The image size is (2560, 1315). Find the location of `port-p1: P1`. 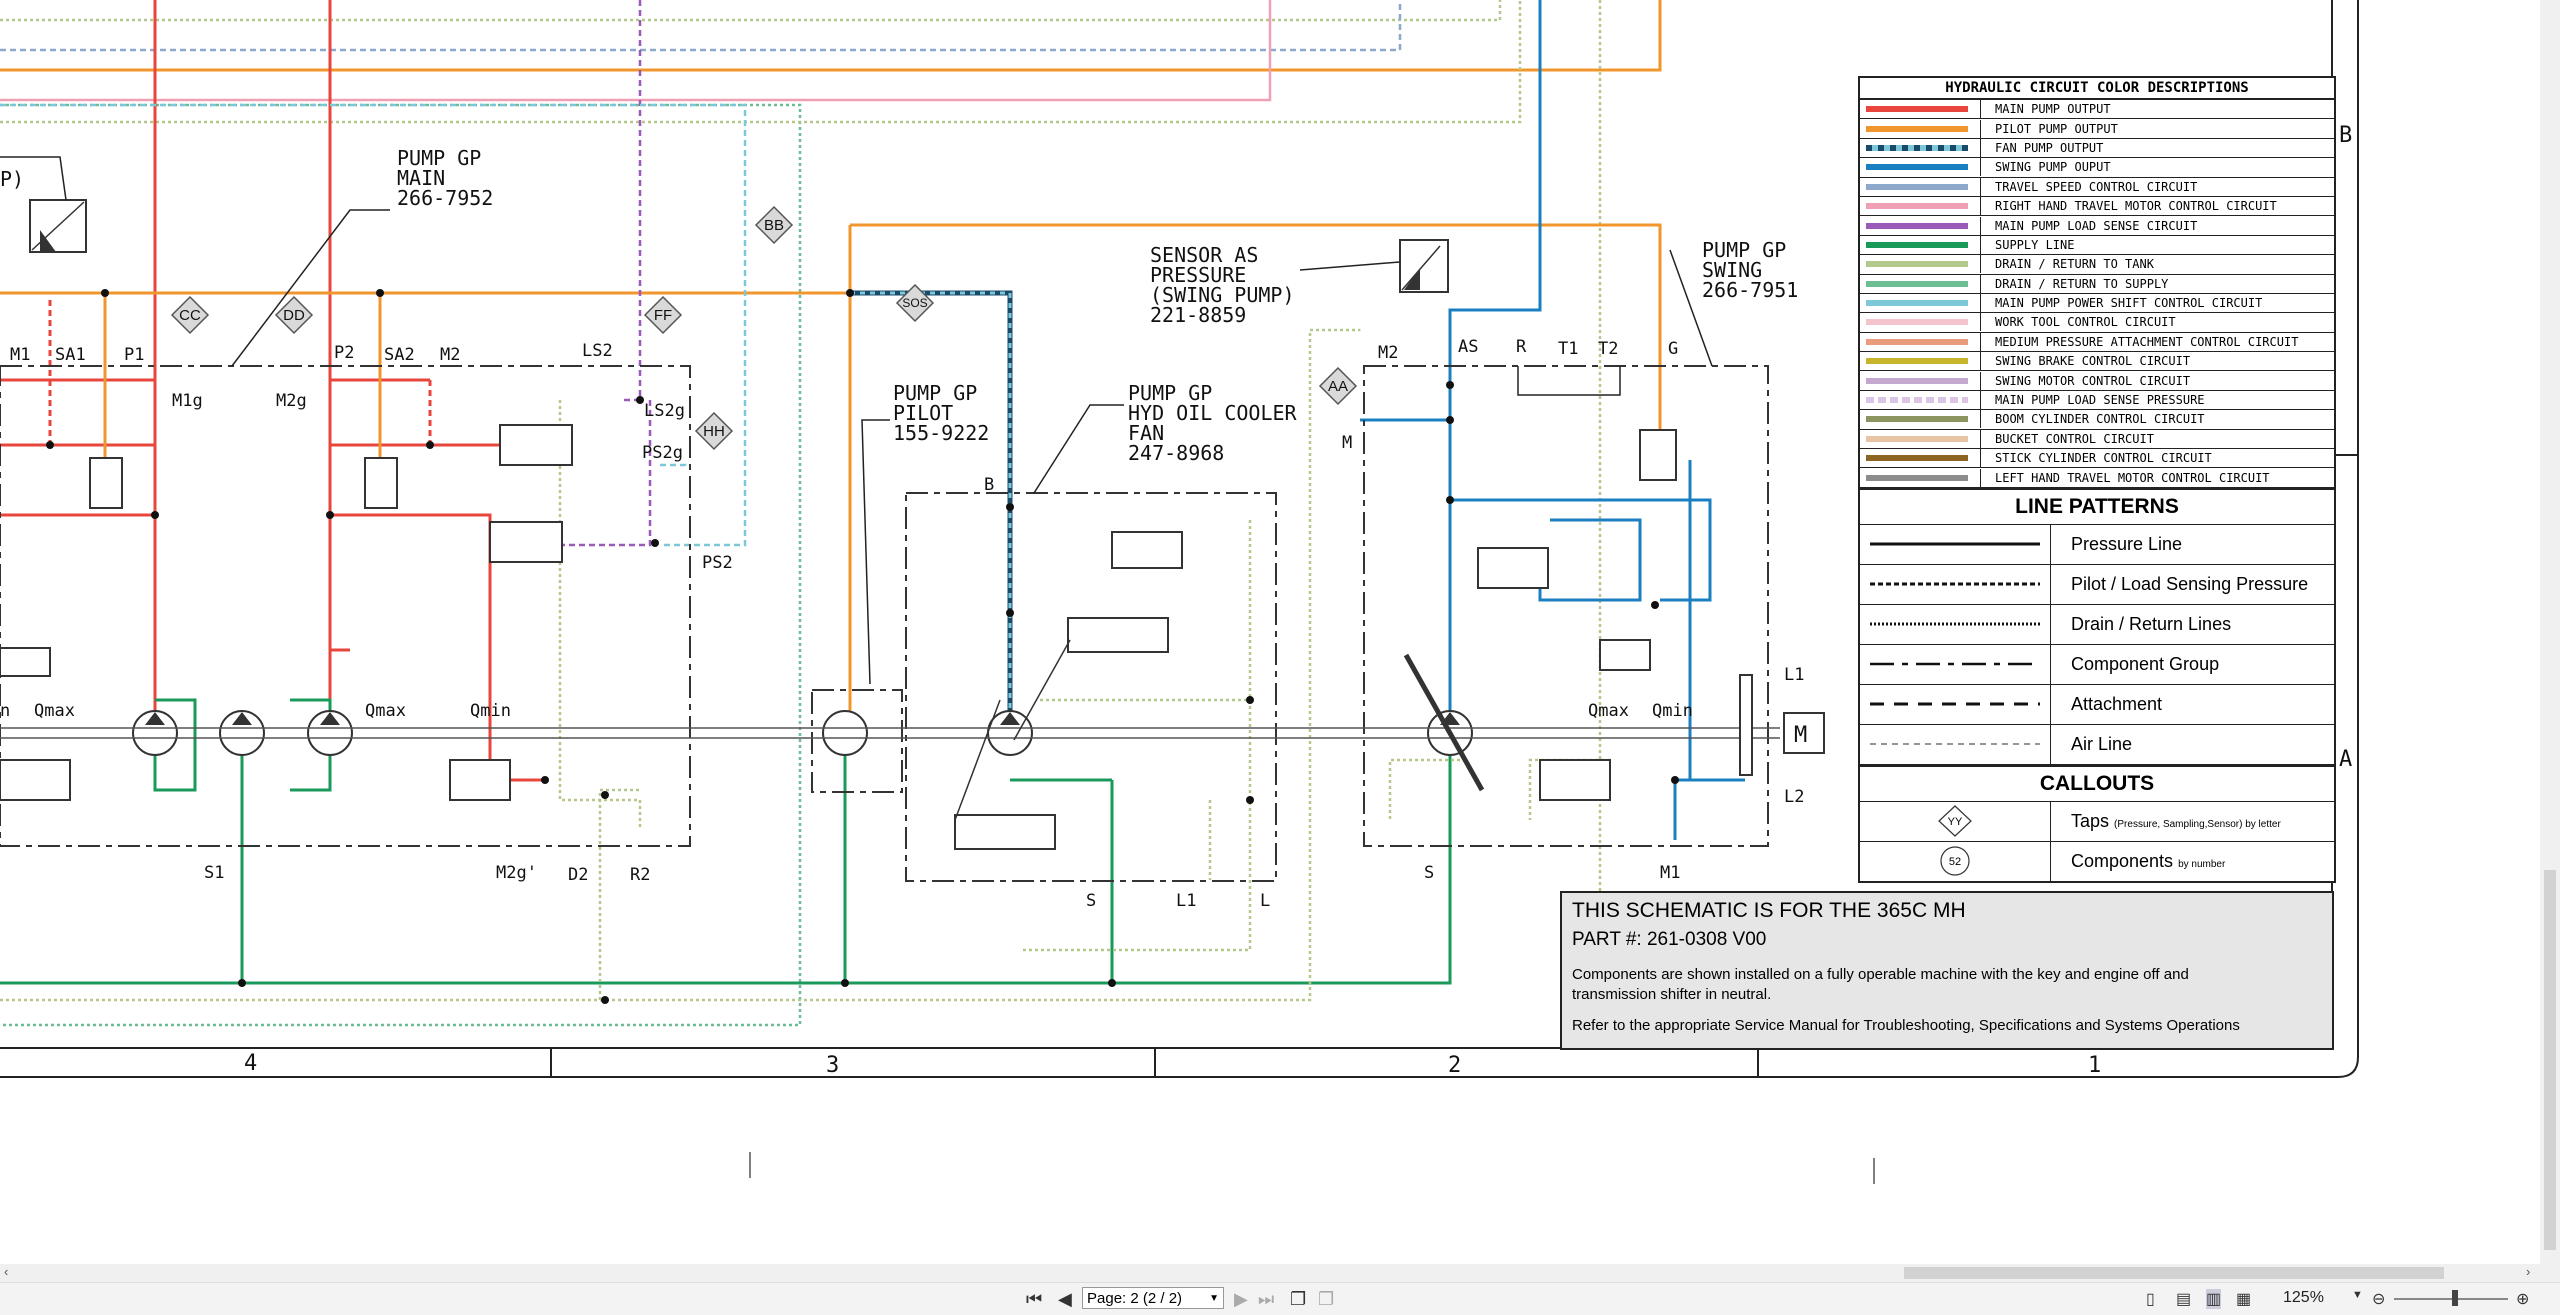

port-p1: P1 is located at coordinates (134, 355).